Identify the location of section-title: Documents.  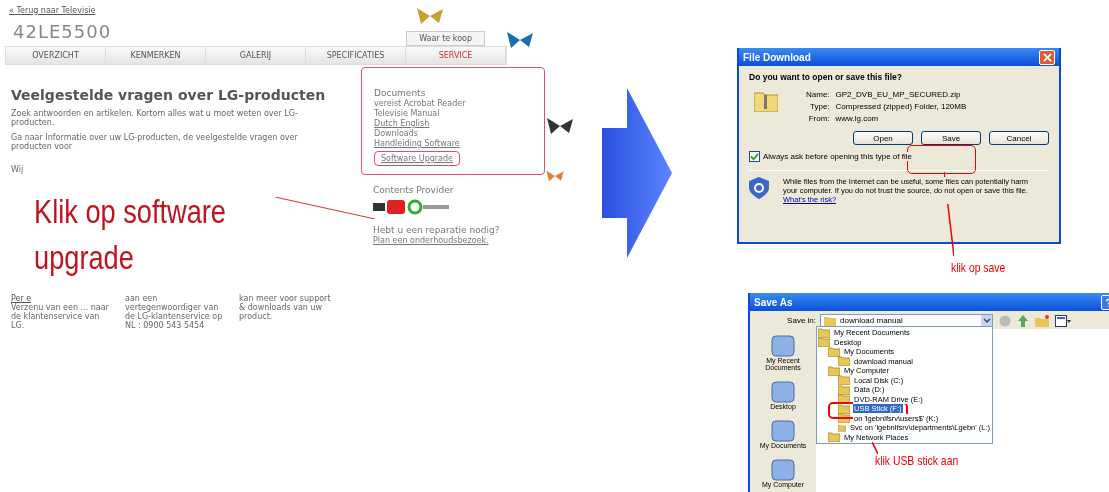
(400, 93).